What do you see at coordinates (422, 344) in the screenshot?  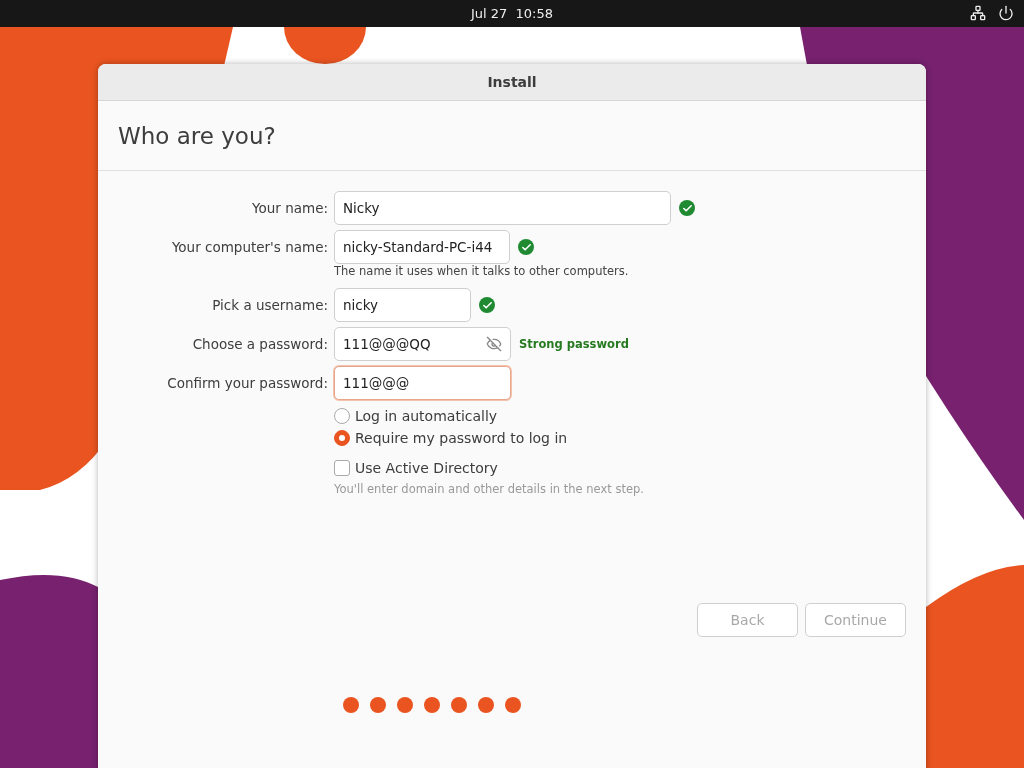 I see `password-field: 111@@@QQ` at bounding box center [422, 344].